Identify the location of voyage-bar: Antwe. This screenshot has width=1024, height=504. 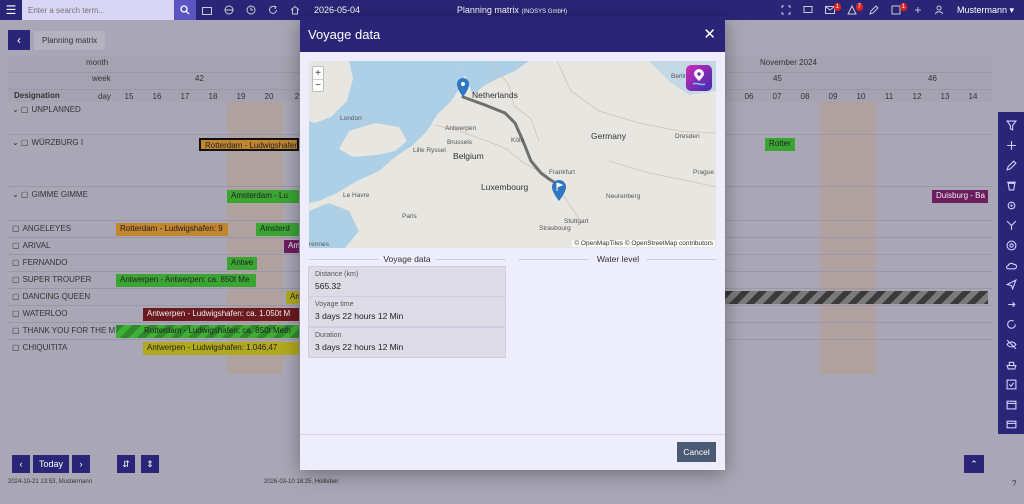
(242, 263).